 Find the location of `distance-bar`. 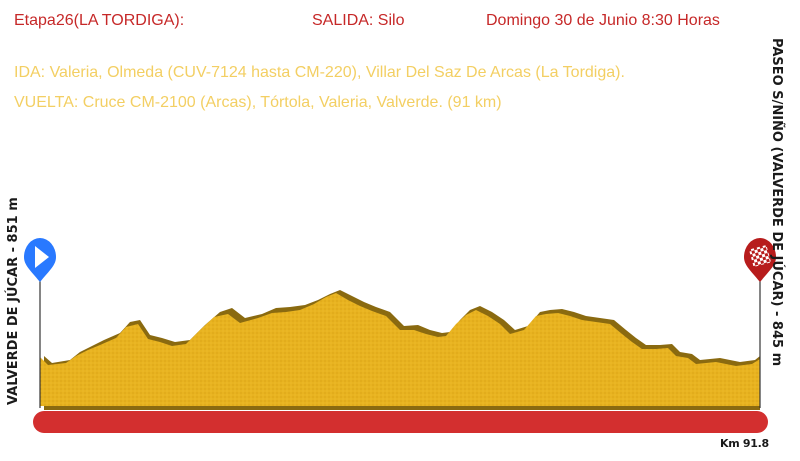

distance-bar is located at coordinates (400, 422).